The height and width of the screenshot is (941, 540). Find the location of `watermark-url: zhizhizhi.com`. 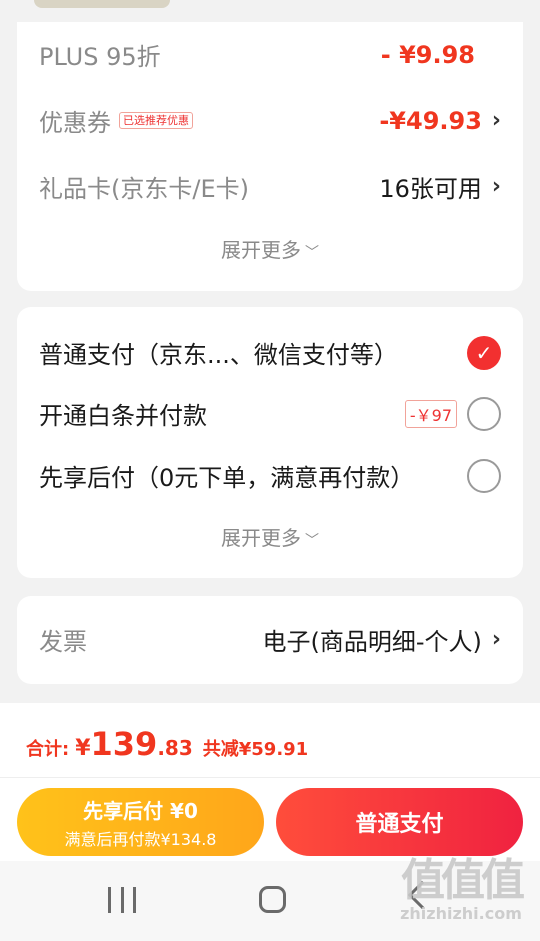

watermark-url: zhizhizhi.com is located at coordinates (461, 913).